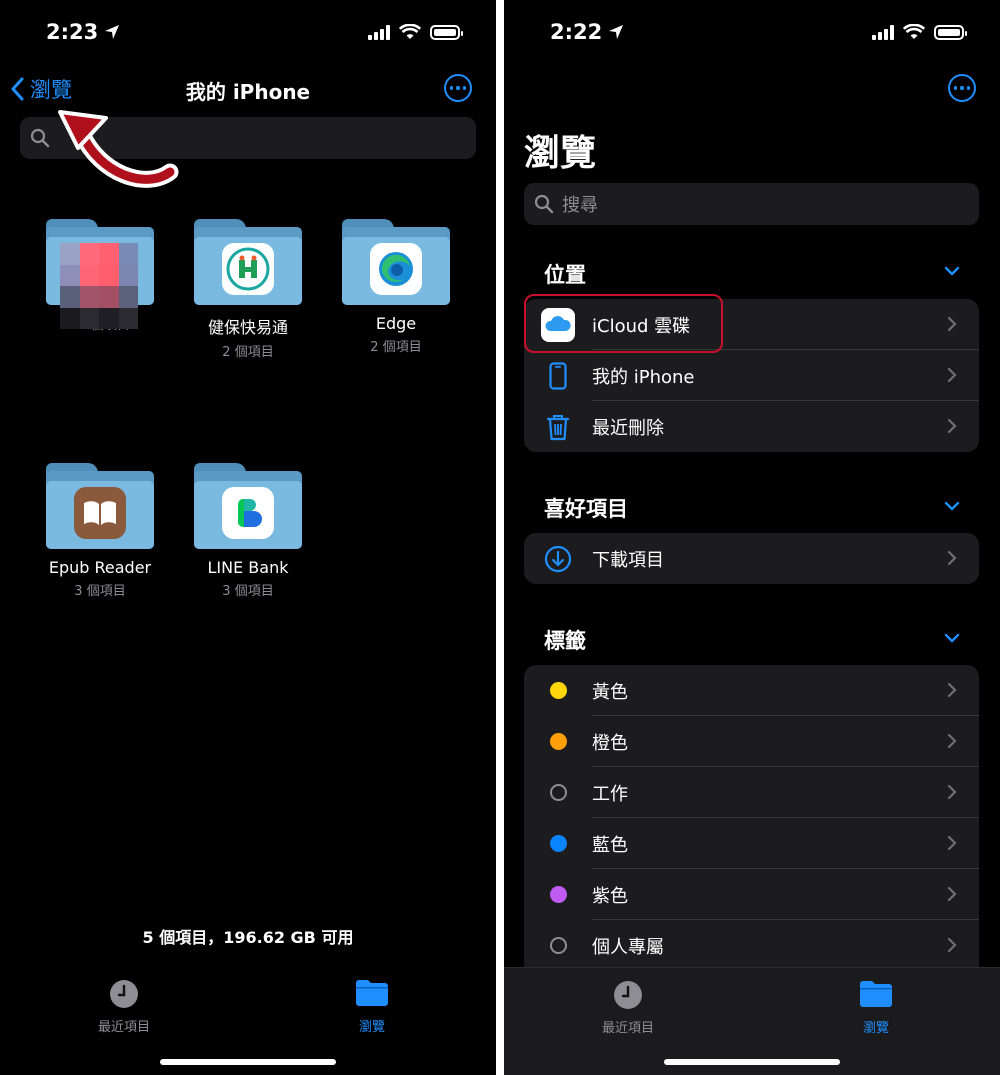 This screenshot has width=1000, height=1075. I want to click on list-item-recently-deleted: 最近刪除, so click(751, 426).